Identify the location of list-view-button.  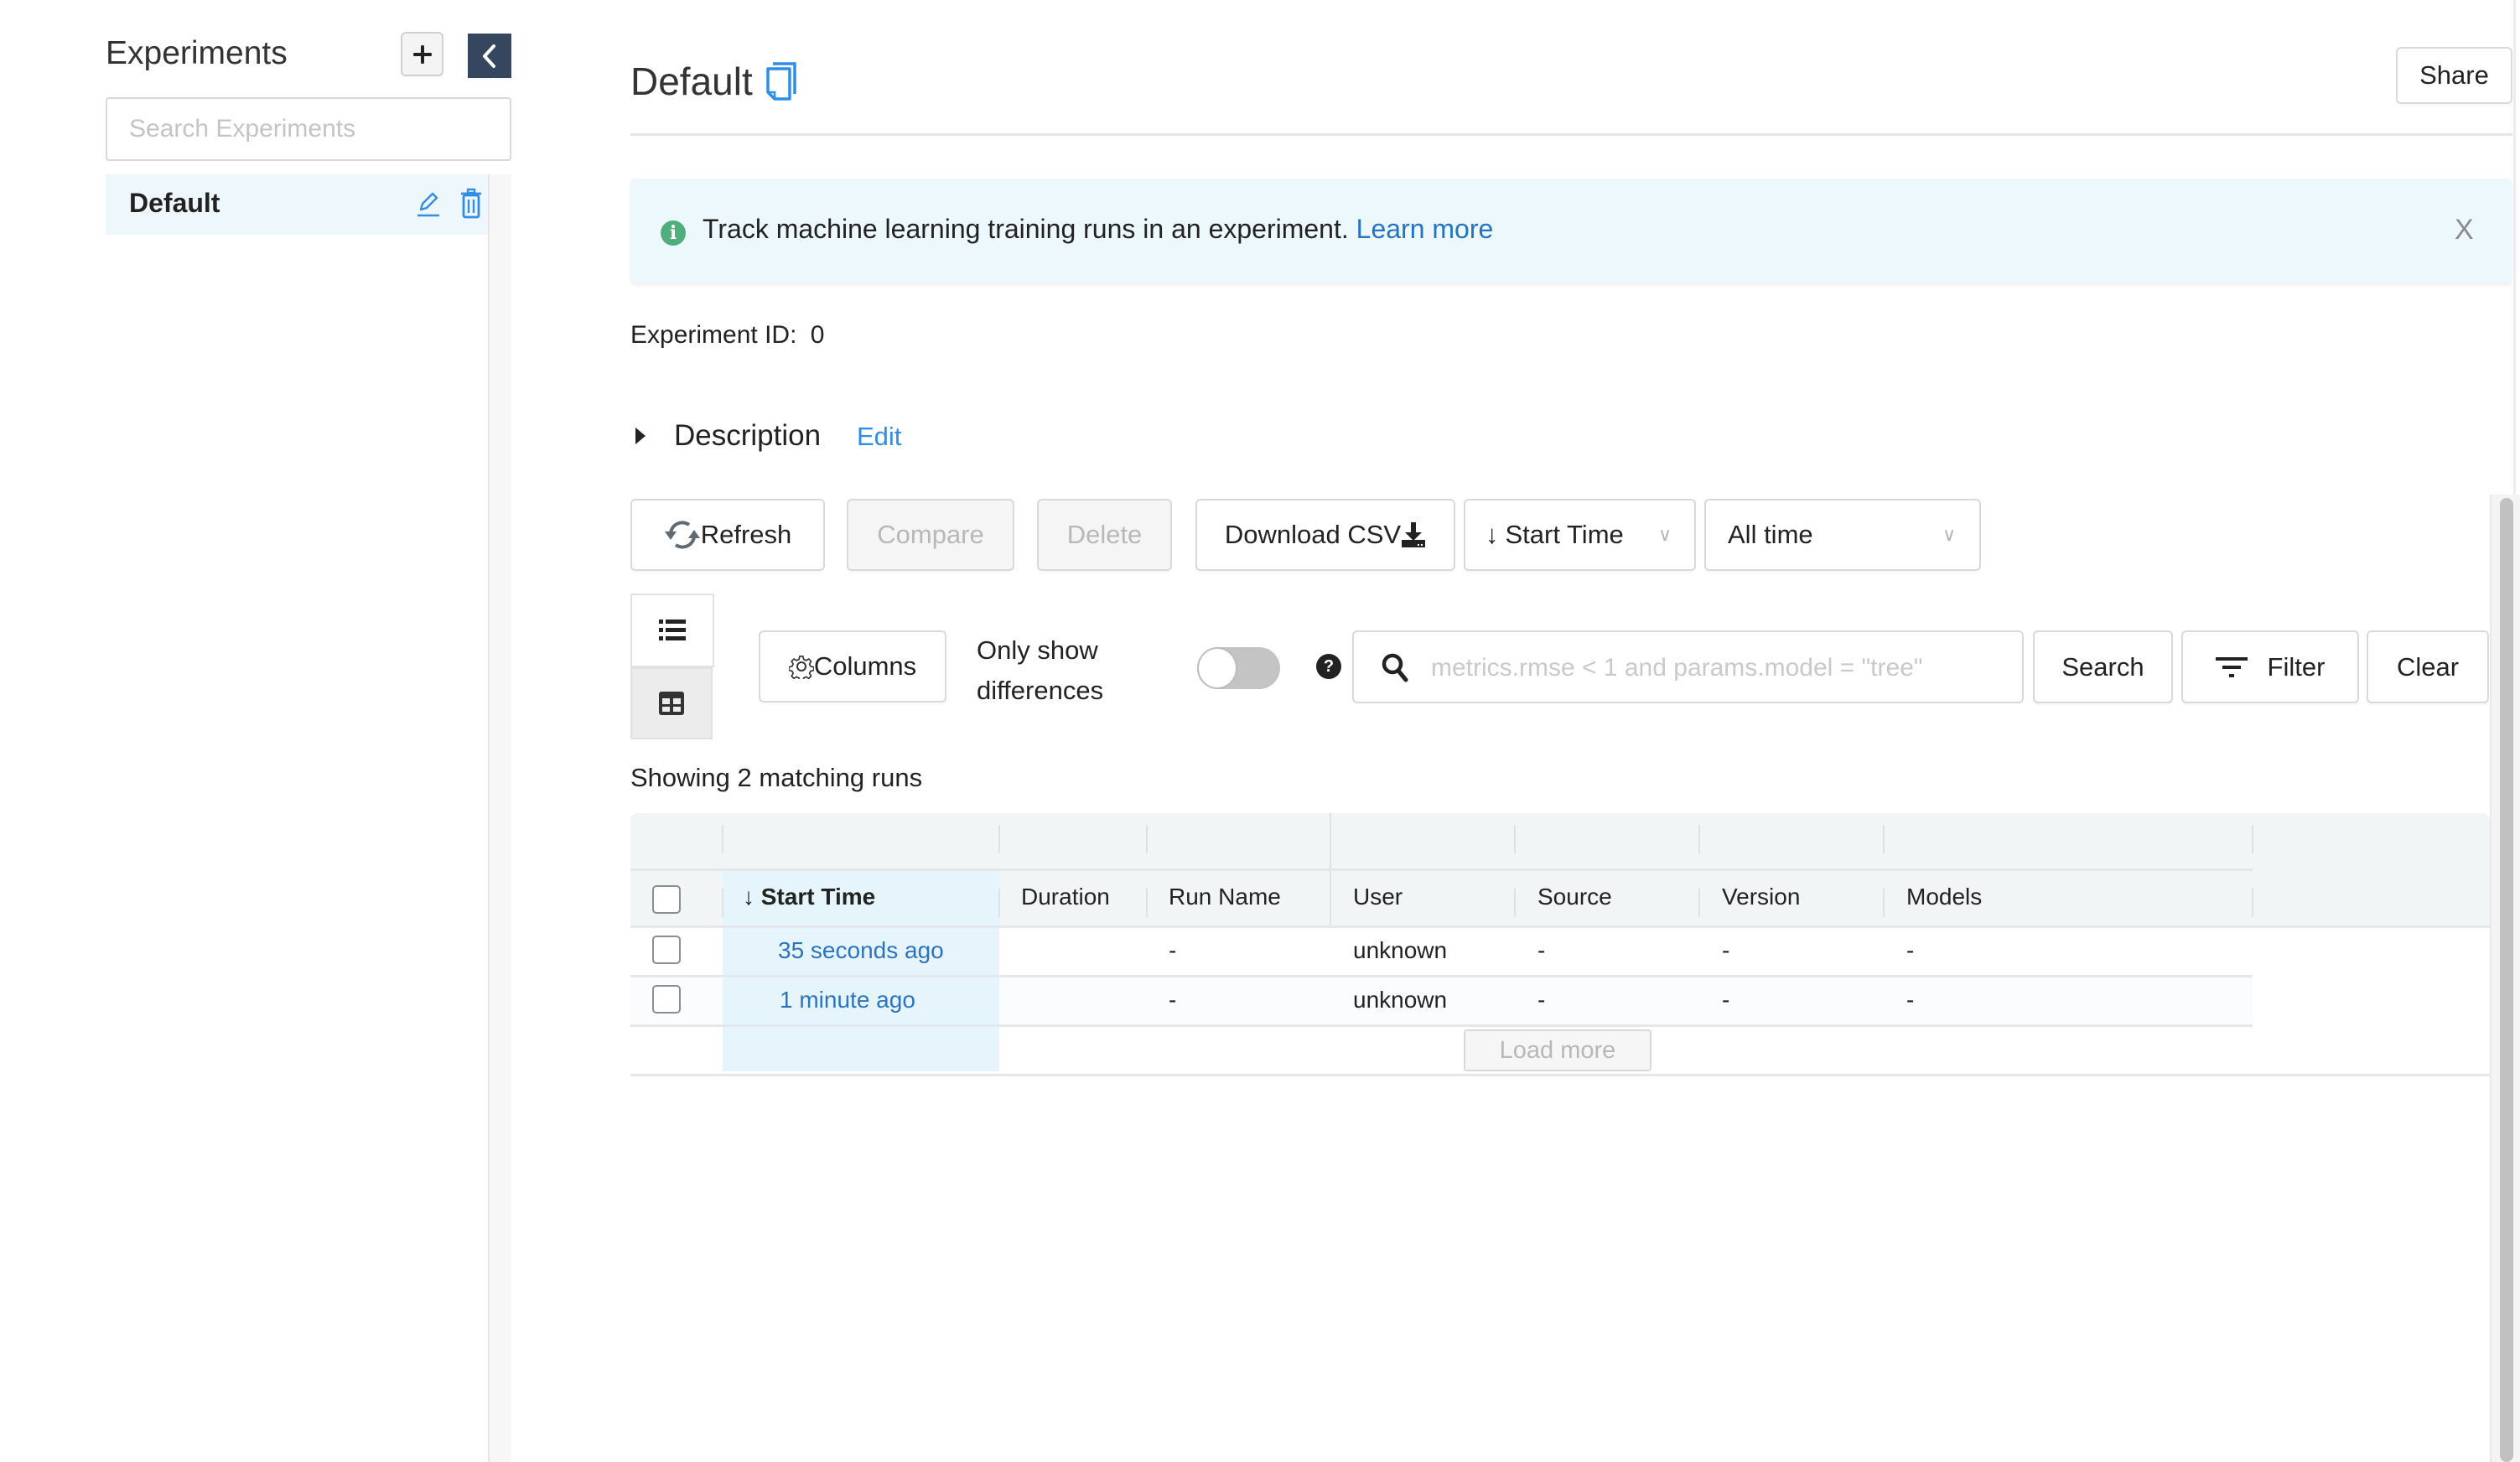
(672, 630).